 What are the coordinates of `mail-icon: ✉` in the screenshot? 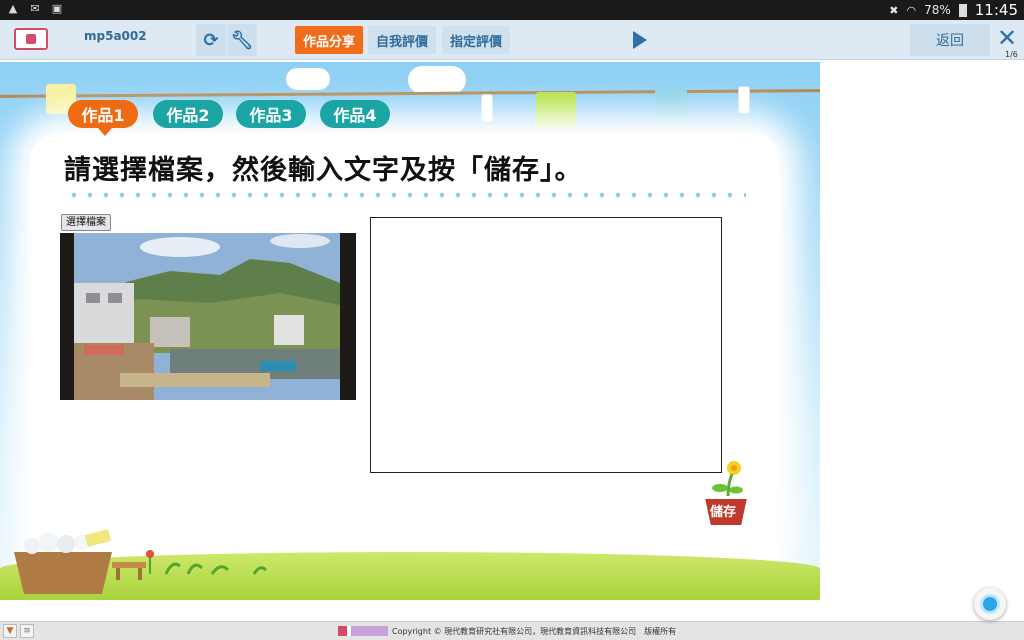 It's located at (35, 8).